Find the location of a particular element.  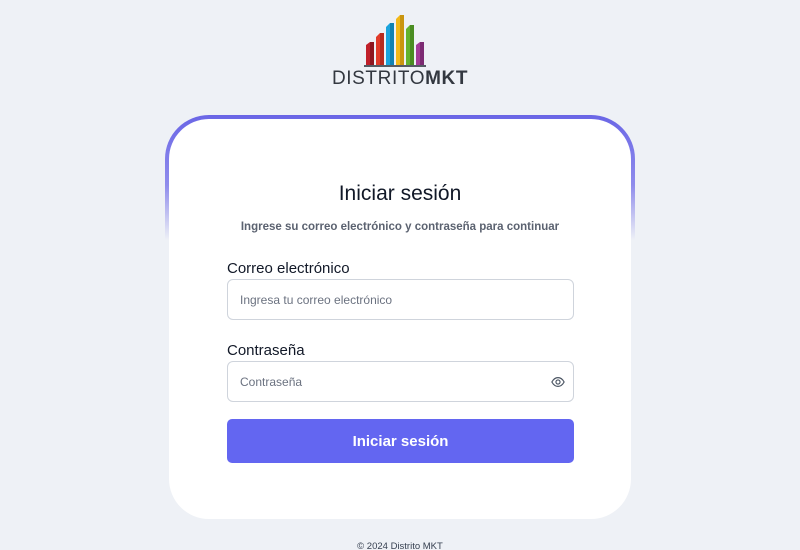

password-field-box is located at coordinates (400, 381).